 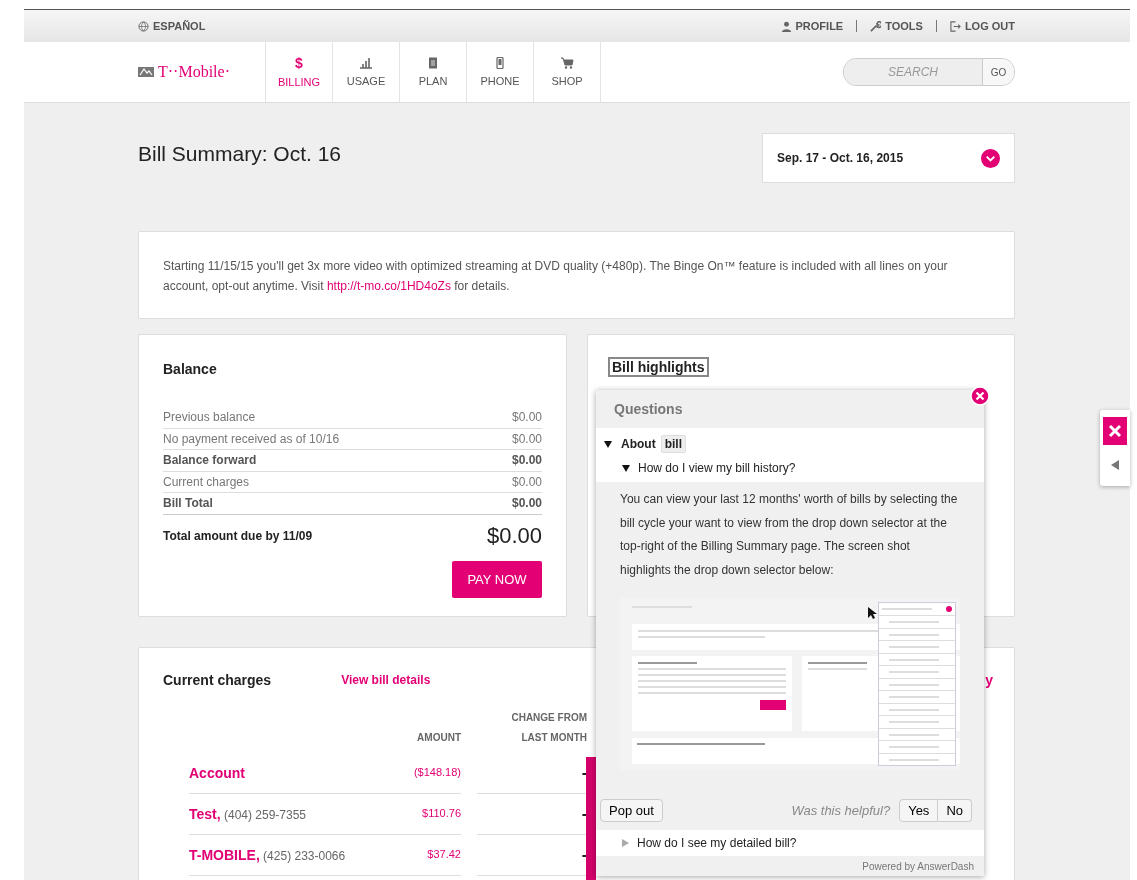 I want to click on pop-out-button: Pop out, so click(x=631, y=810).